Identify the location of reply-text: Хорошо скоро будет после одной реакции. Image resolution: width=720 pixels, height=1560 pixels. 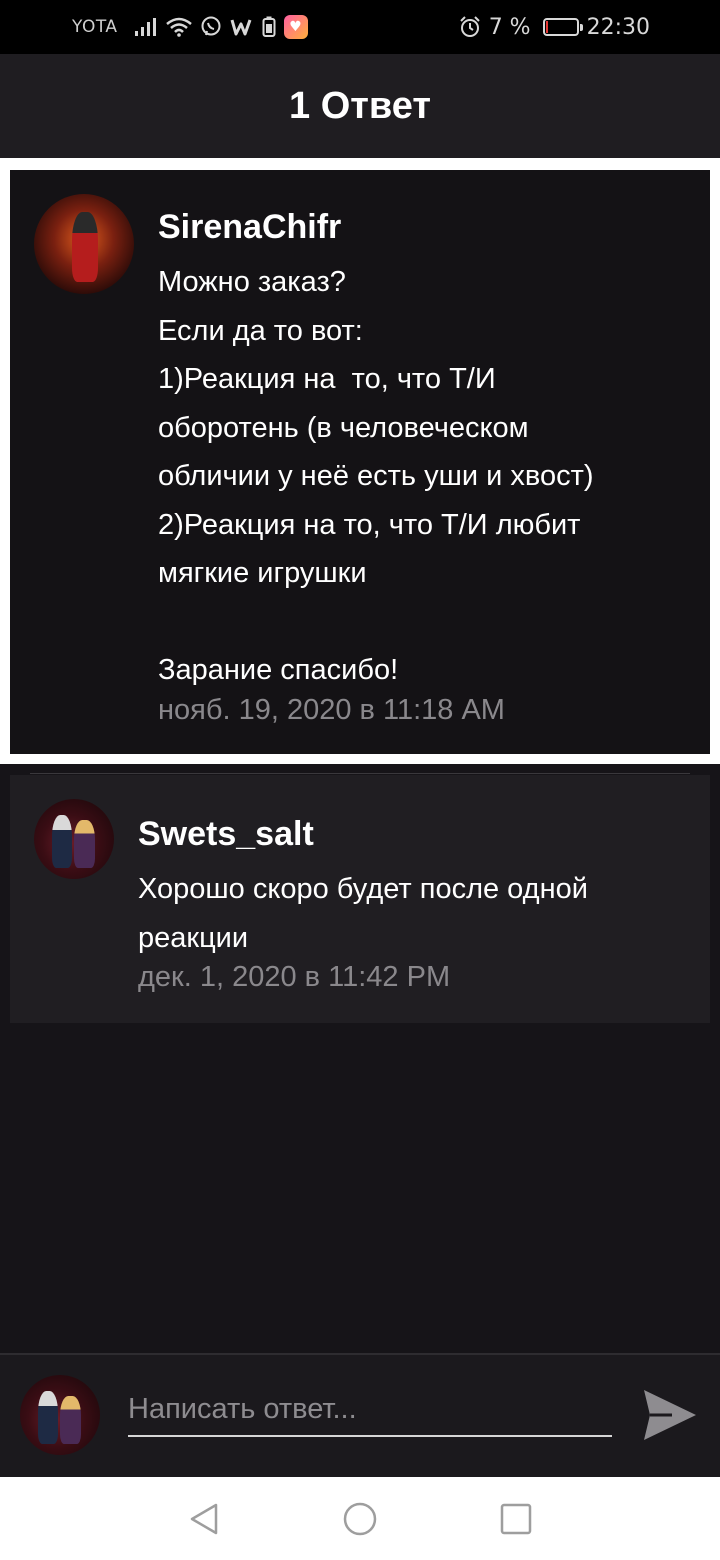
(363, 913).